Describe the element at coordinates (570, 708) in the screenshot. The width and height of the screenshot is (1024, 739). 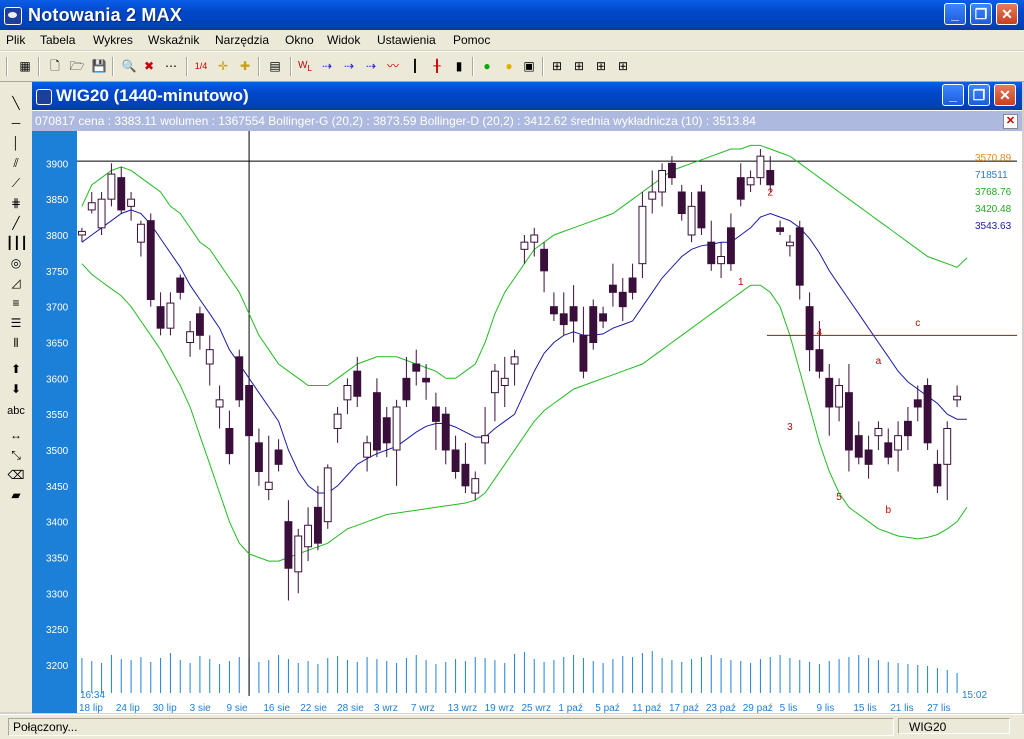
I see `x-tick-label: 1 paź` at that location.